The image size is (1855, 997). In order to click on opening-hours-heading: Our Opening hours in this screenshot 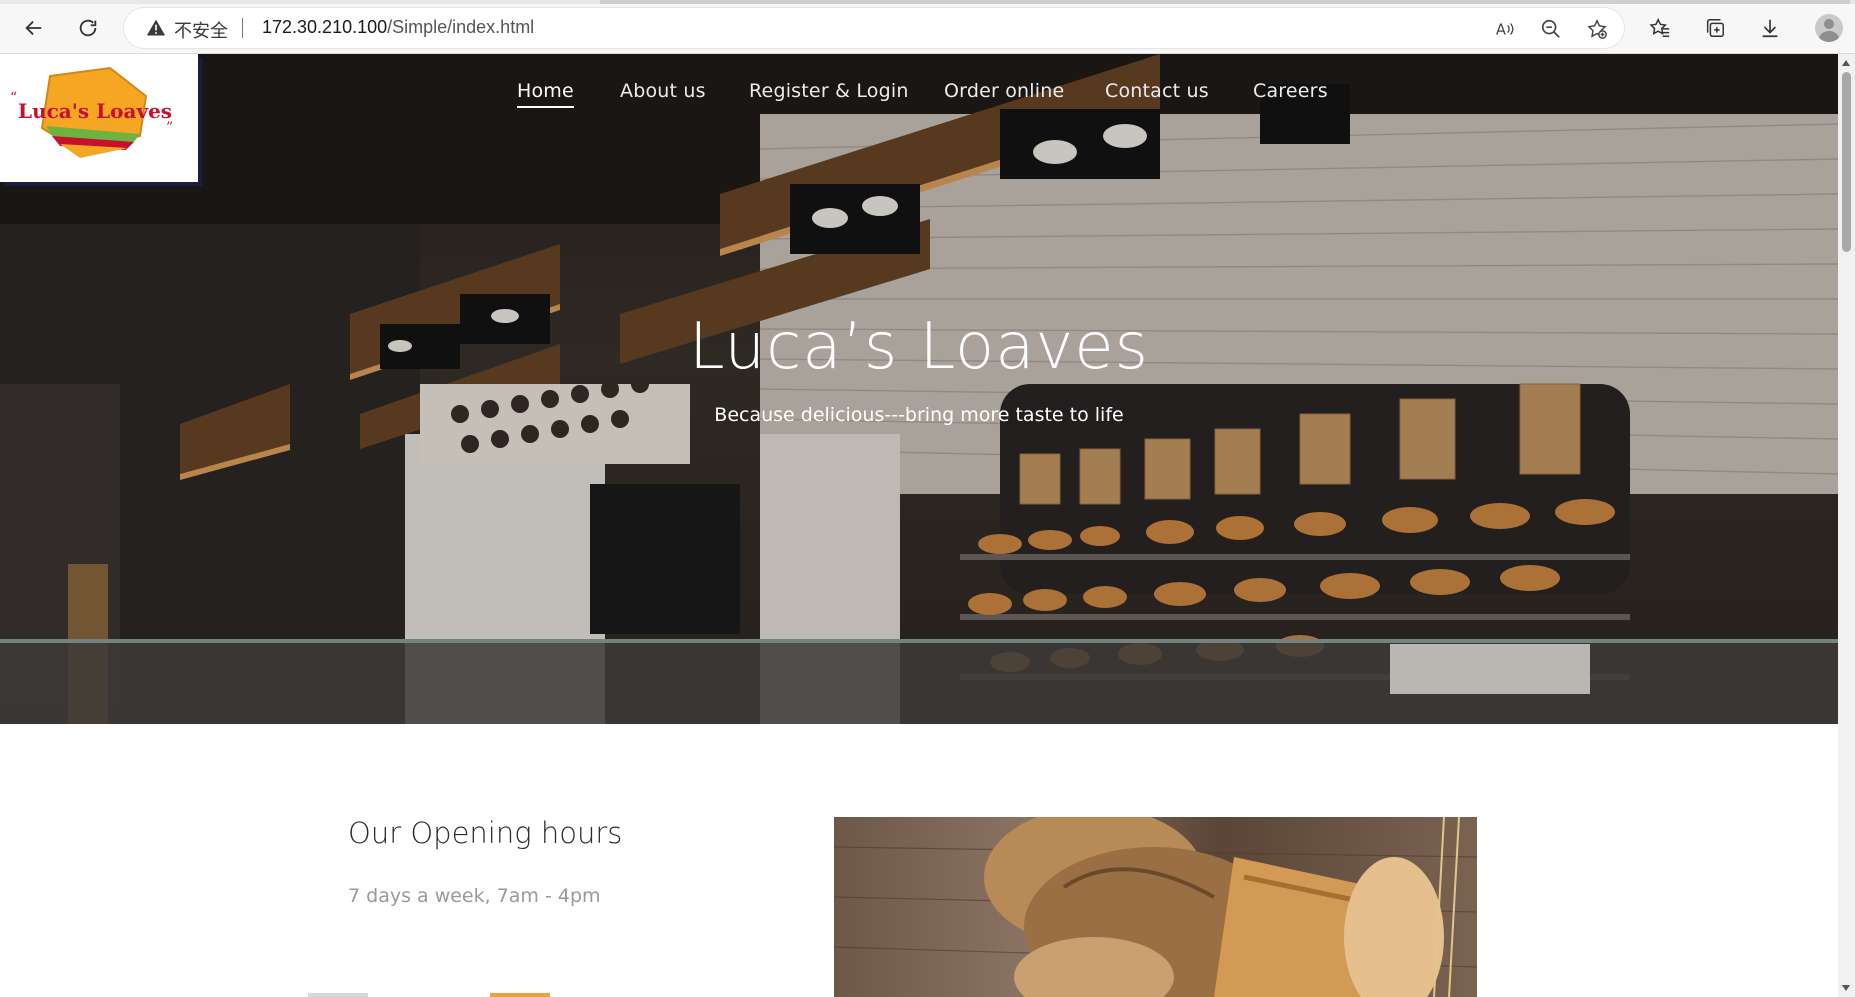, I will do `click(485, 833)`.